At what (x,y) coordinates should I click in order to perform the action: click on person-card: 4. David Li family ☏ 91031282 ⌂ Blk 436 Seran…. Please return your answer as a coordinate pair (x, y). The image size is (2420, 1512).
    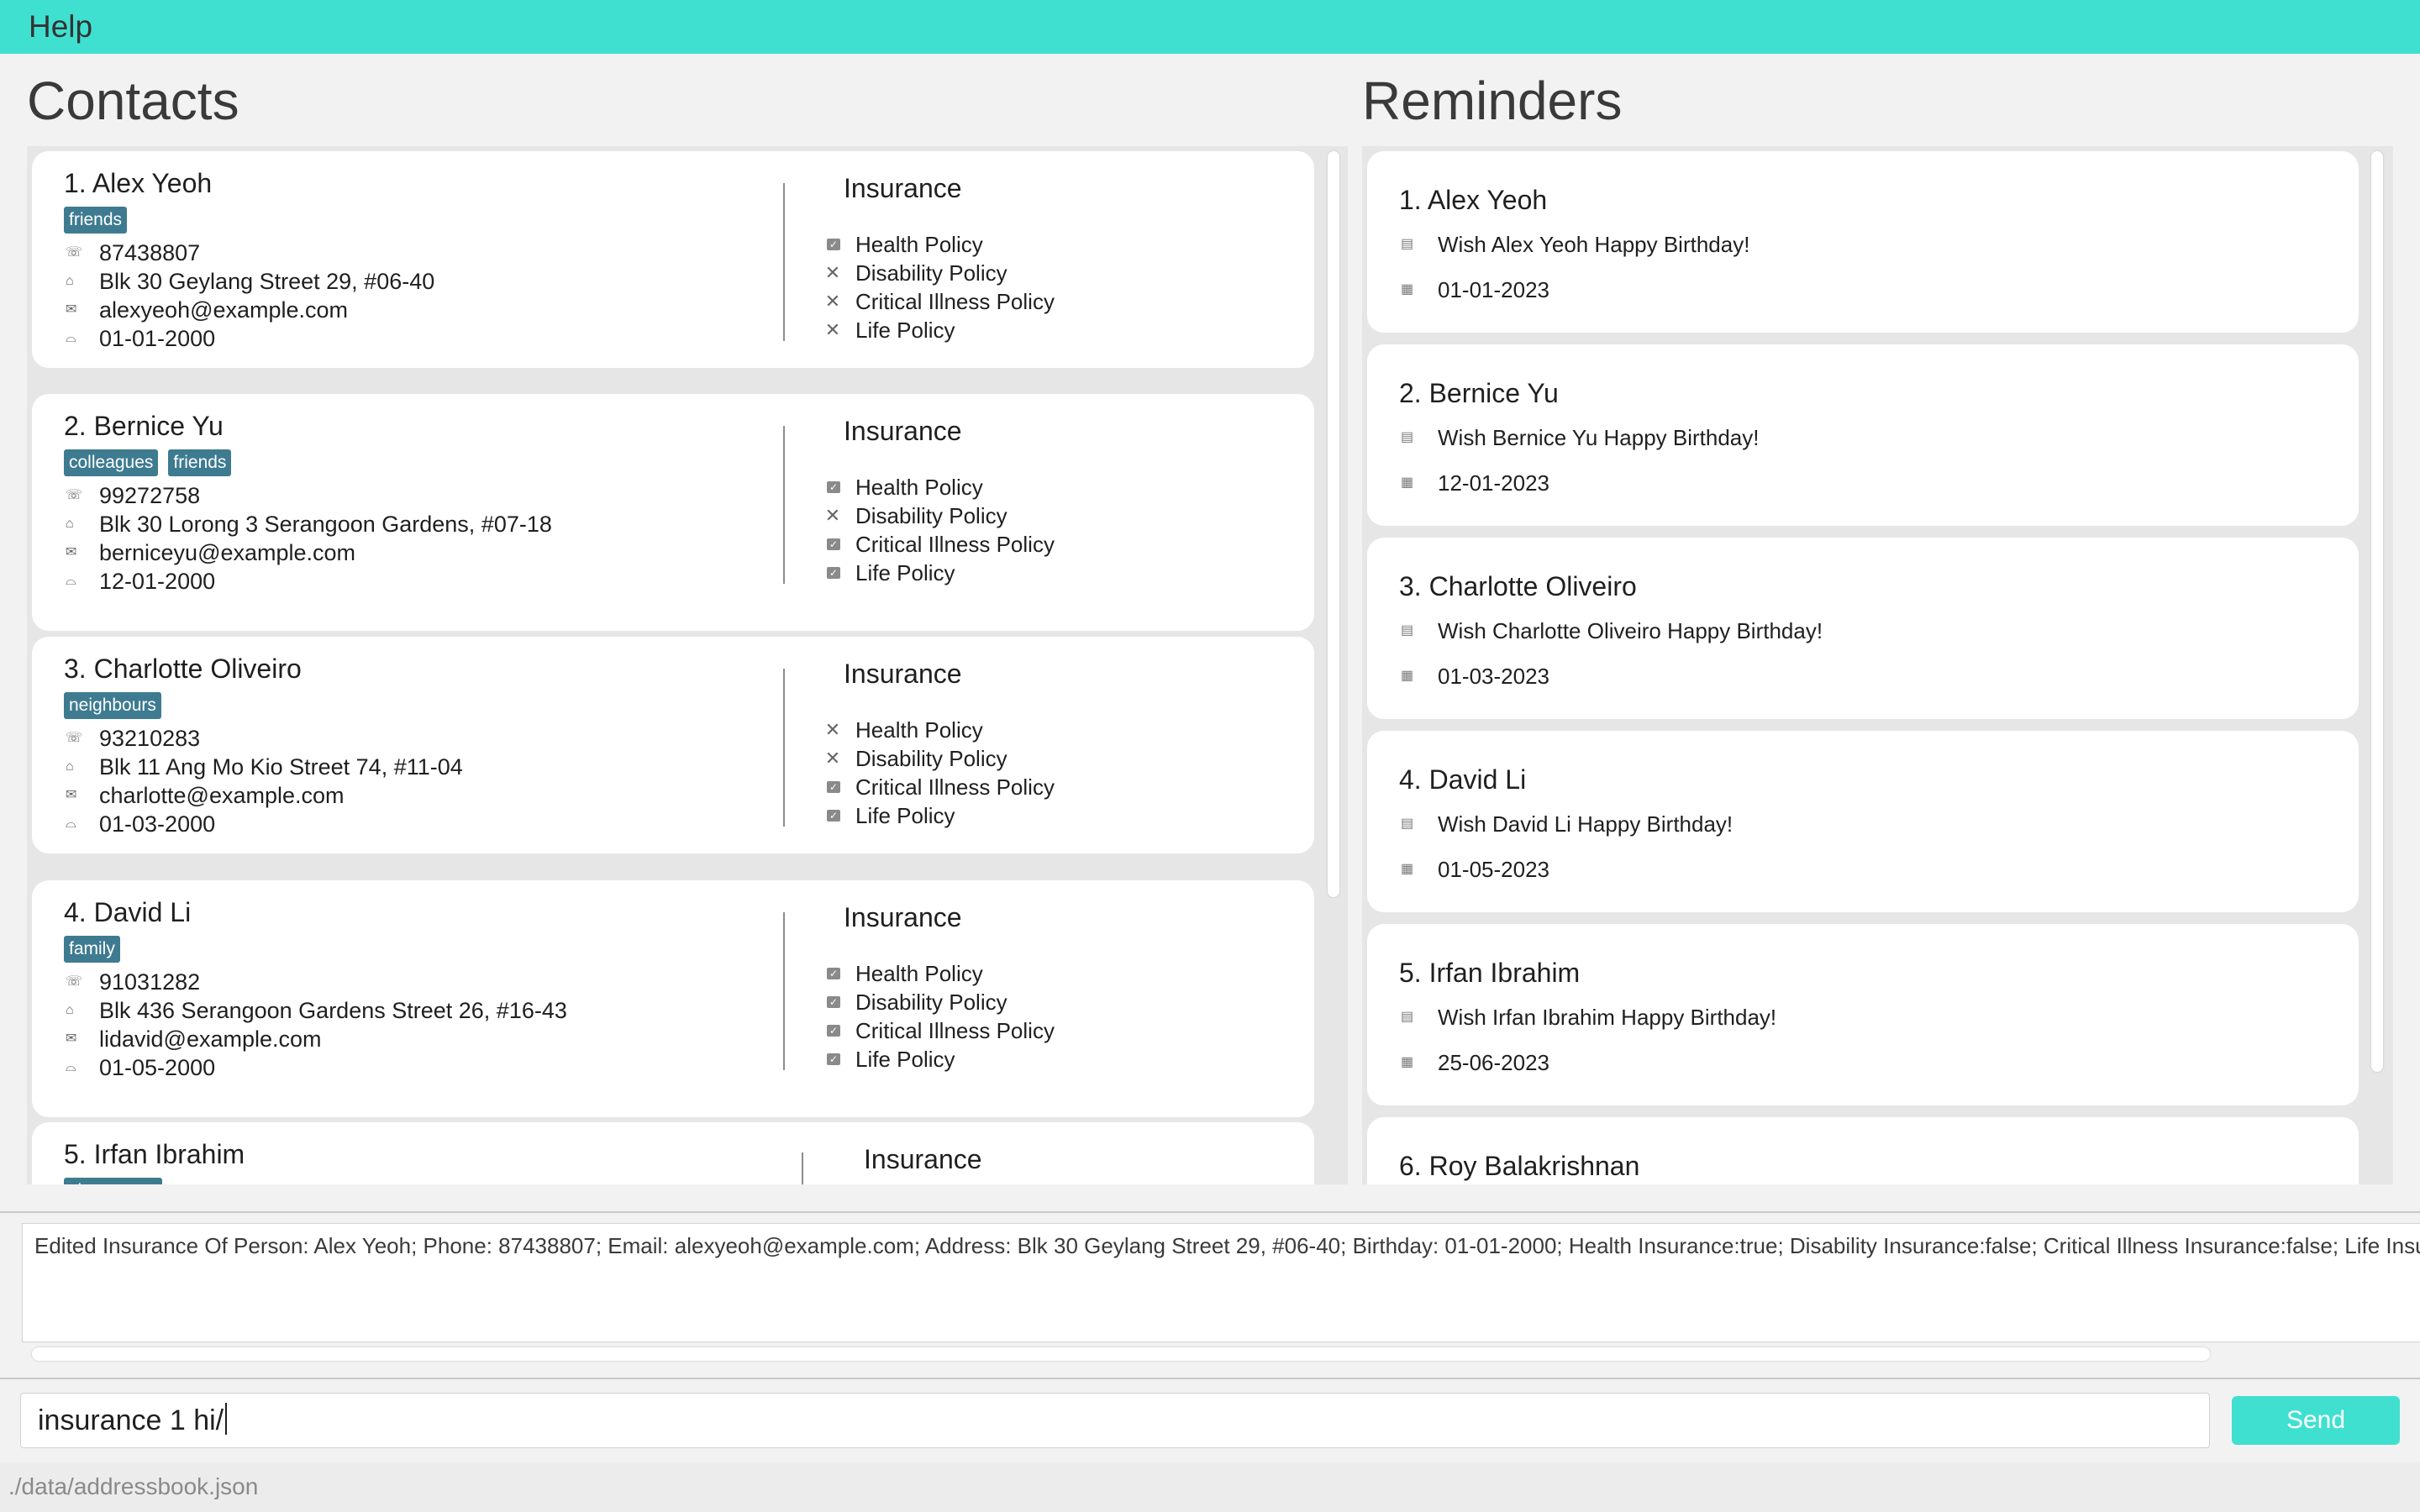
    Looking at the image, I should click on (673, 998).